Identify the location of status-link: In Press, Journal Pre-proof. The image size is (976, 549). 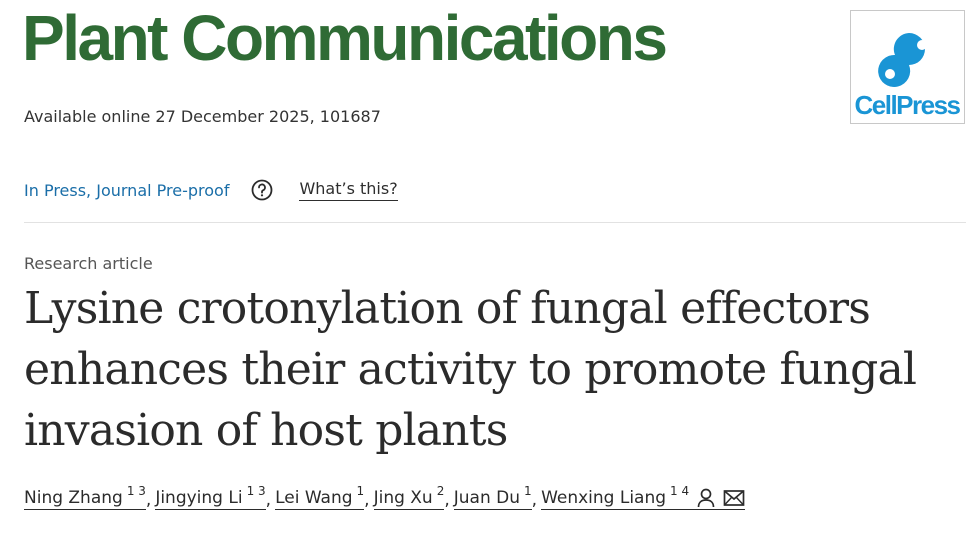
(126, 190).